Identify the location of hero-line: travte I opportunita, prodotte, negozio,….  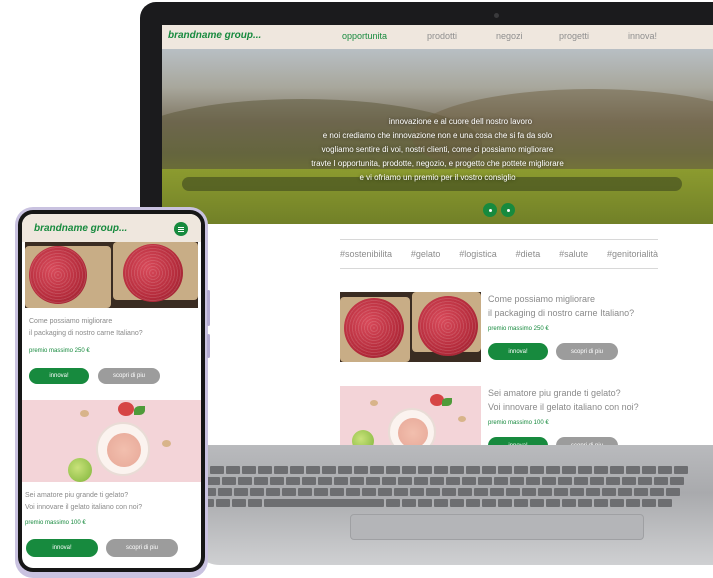
(437, 163).